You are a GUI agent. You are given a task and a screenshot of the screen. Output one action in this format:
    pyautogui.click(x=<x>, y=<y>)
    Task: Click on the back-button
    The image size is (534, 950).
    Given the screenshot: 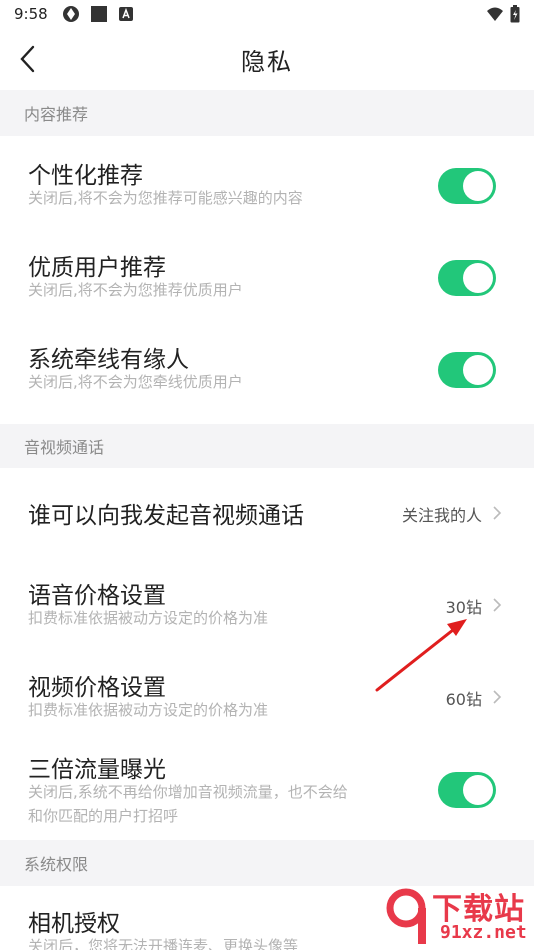 What is the action you would take?
    pyautogui.click(x=33, y=59)
    